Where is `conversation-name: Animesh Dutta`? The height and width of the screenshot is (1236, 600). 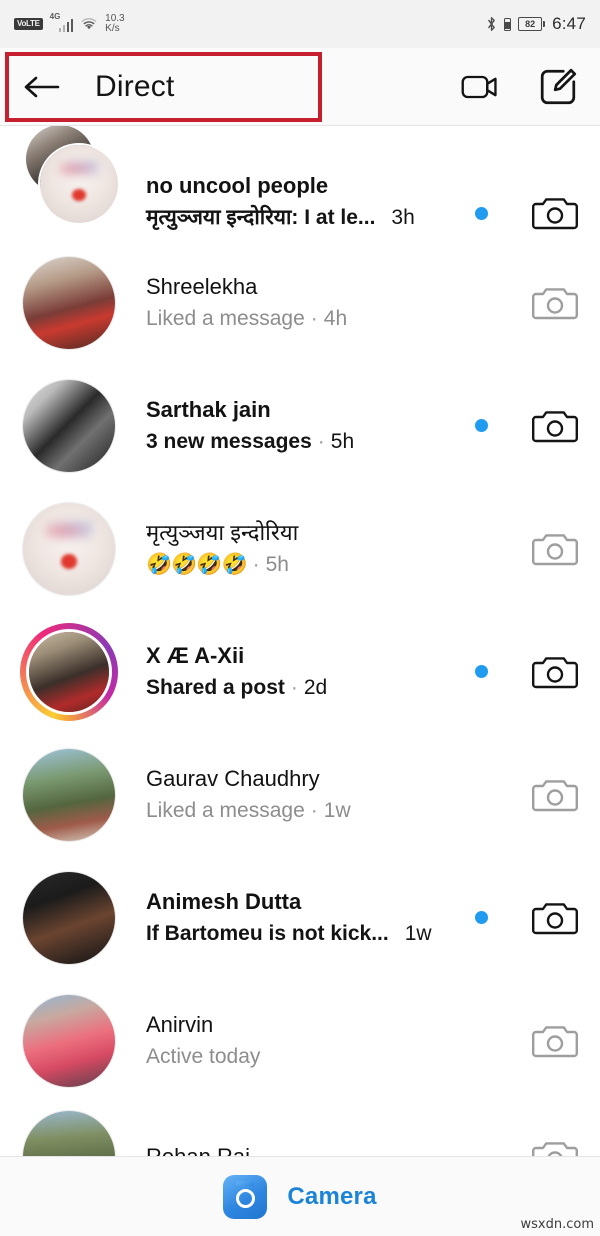
conversation-name: Animesh Dutta is located at coordinates (224, 901).